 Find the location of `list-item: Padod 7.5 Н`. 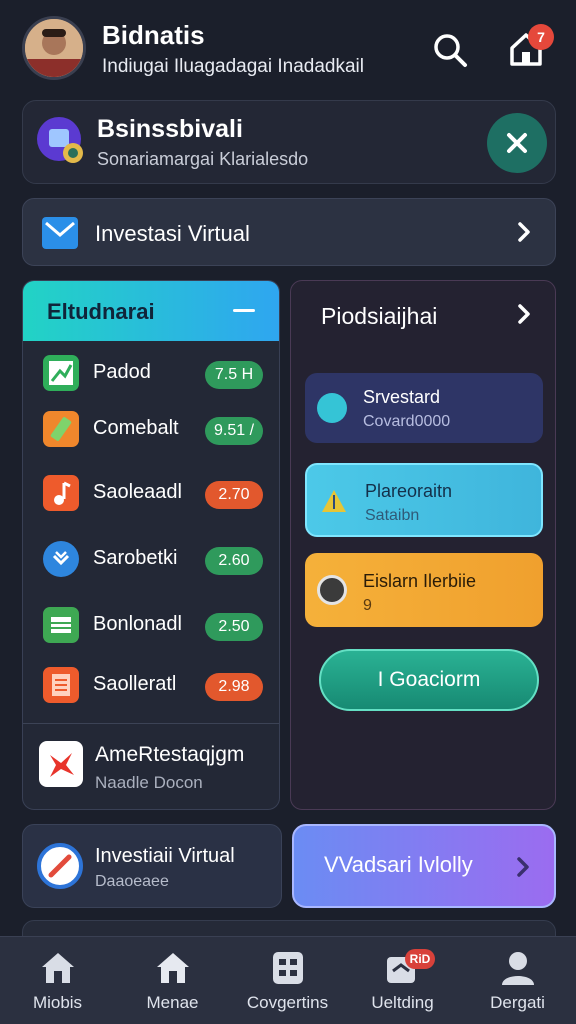

list-item: Padod 7.5 Н is located at coordinates (151, 373).